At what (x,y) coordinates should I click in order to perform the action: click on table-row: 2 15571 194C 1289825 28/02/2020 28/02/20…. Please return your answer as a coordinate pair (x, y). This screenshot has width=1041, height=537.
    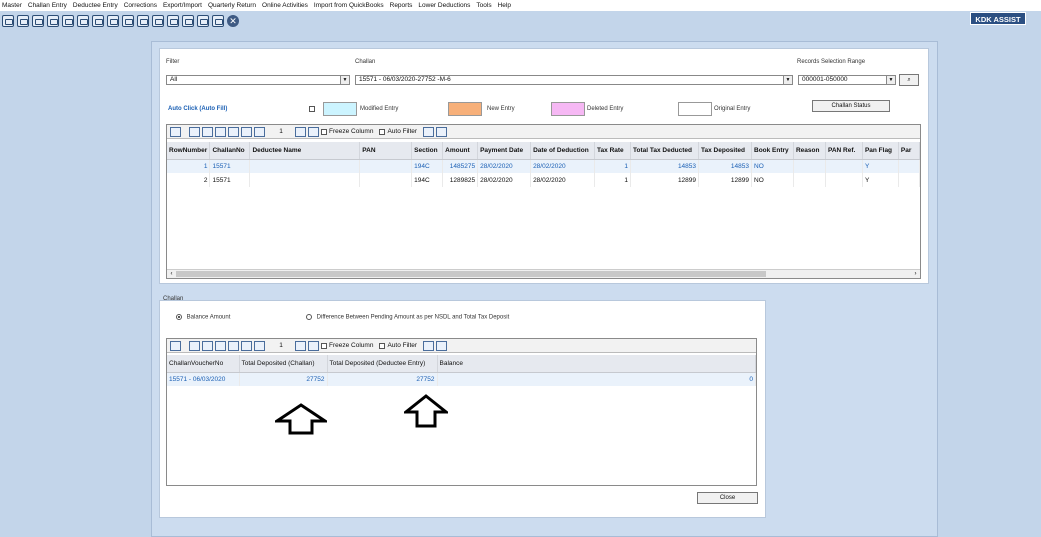
    Looking at the image, I should click on (544, 180).